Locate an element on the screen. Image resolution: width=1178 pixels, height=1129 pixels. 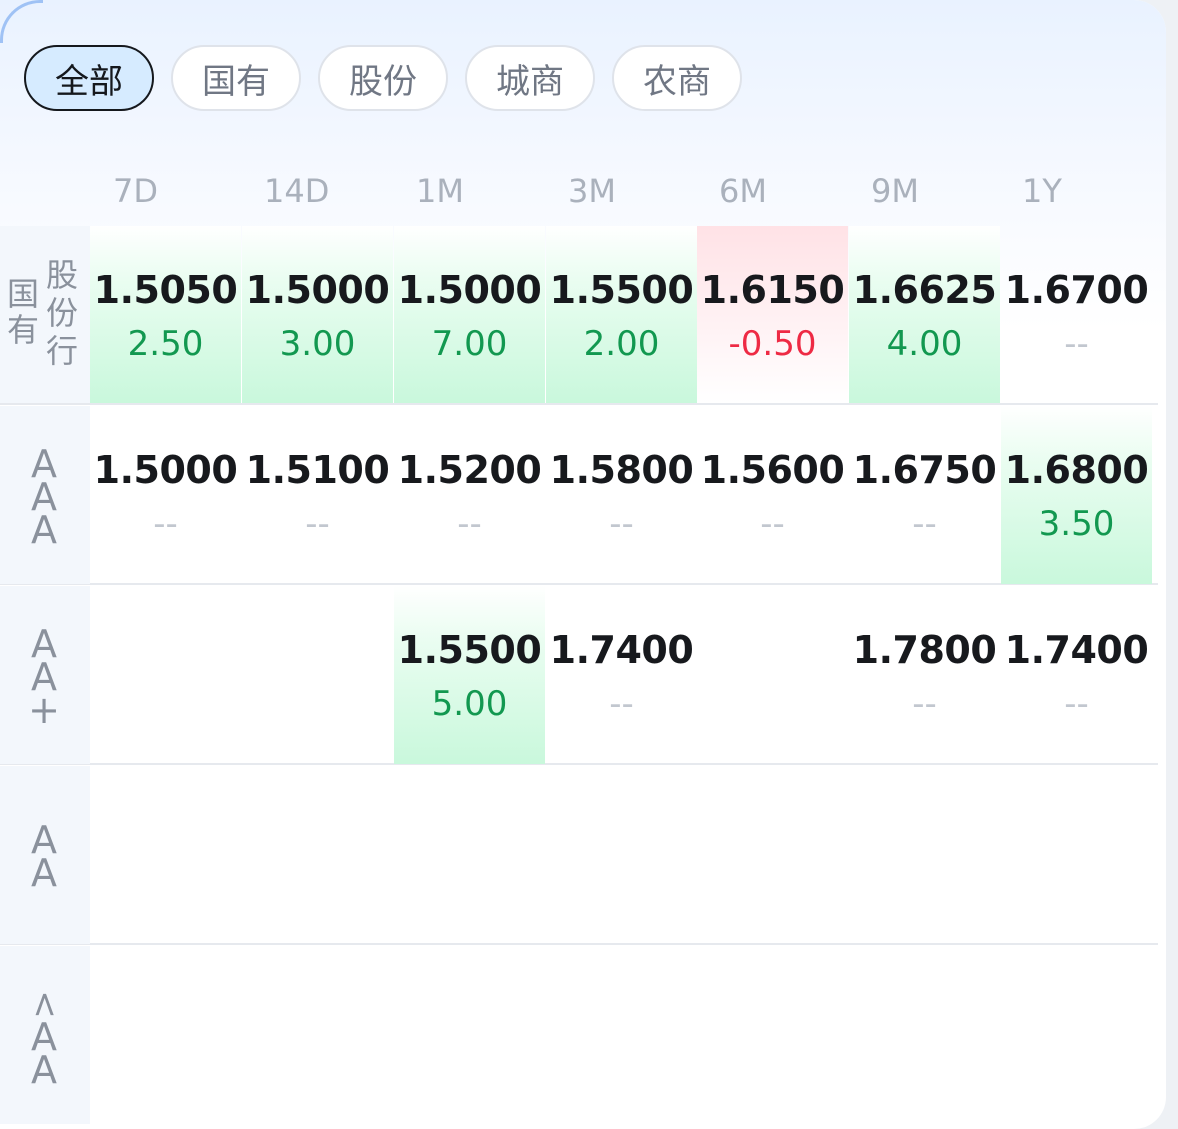
tab-joint-stock: 股份 is located at coordinates (383, 78).